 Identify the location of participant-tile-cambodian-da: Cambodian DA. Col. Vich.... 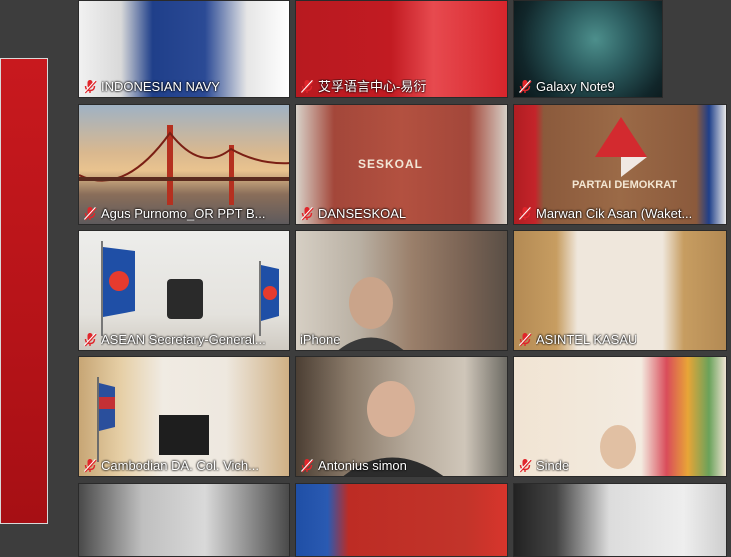
(184, 416).